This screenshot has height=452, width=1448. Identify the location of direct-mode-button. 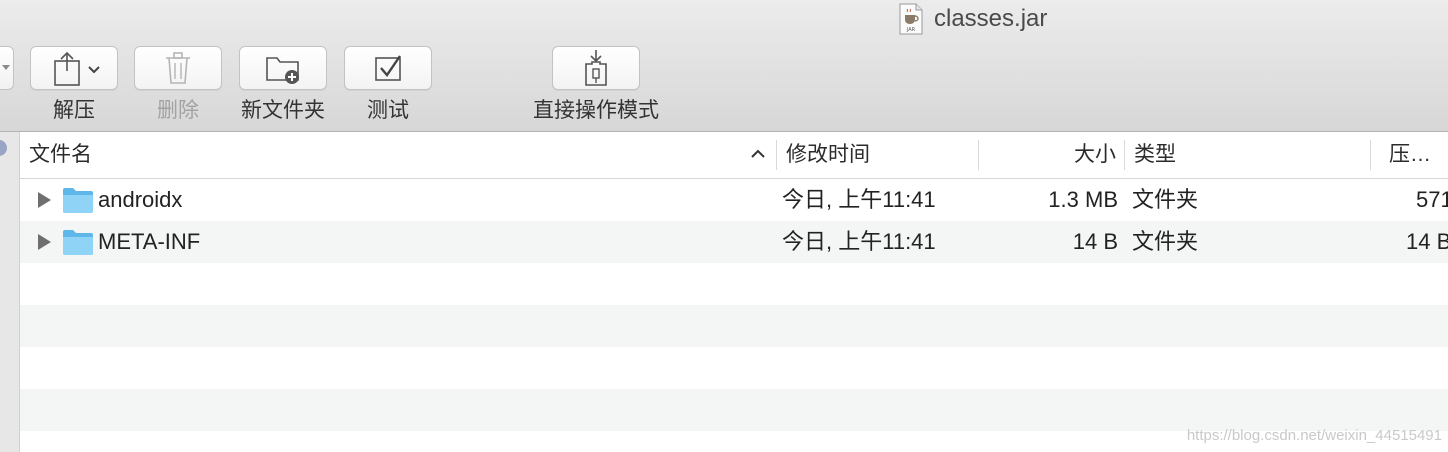
(596, 68).